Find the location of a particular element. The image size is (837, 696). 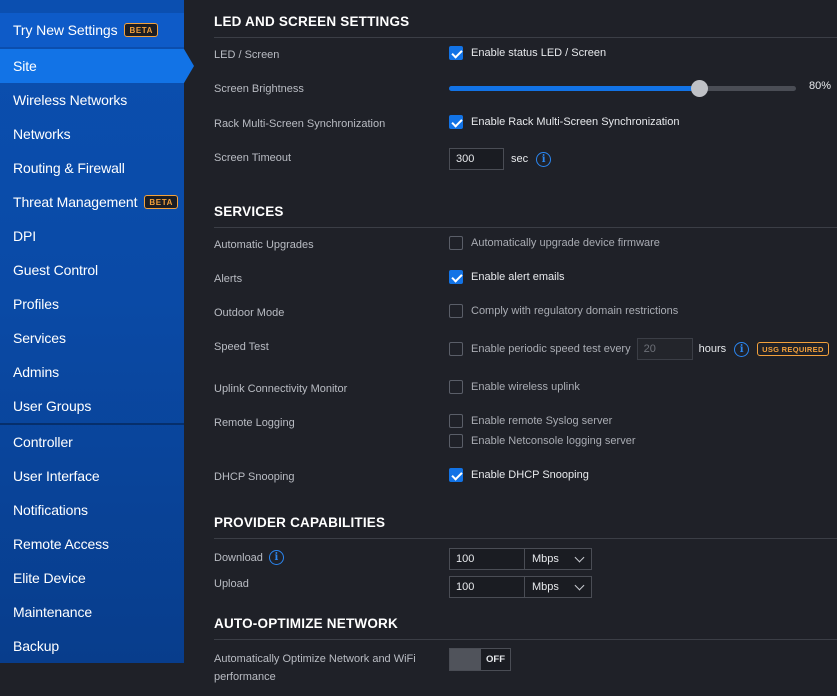

brightness-slider-thumb is located at coordinates (699, 88).